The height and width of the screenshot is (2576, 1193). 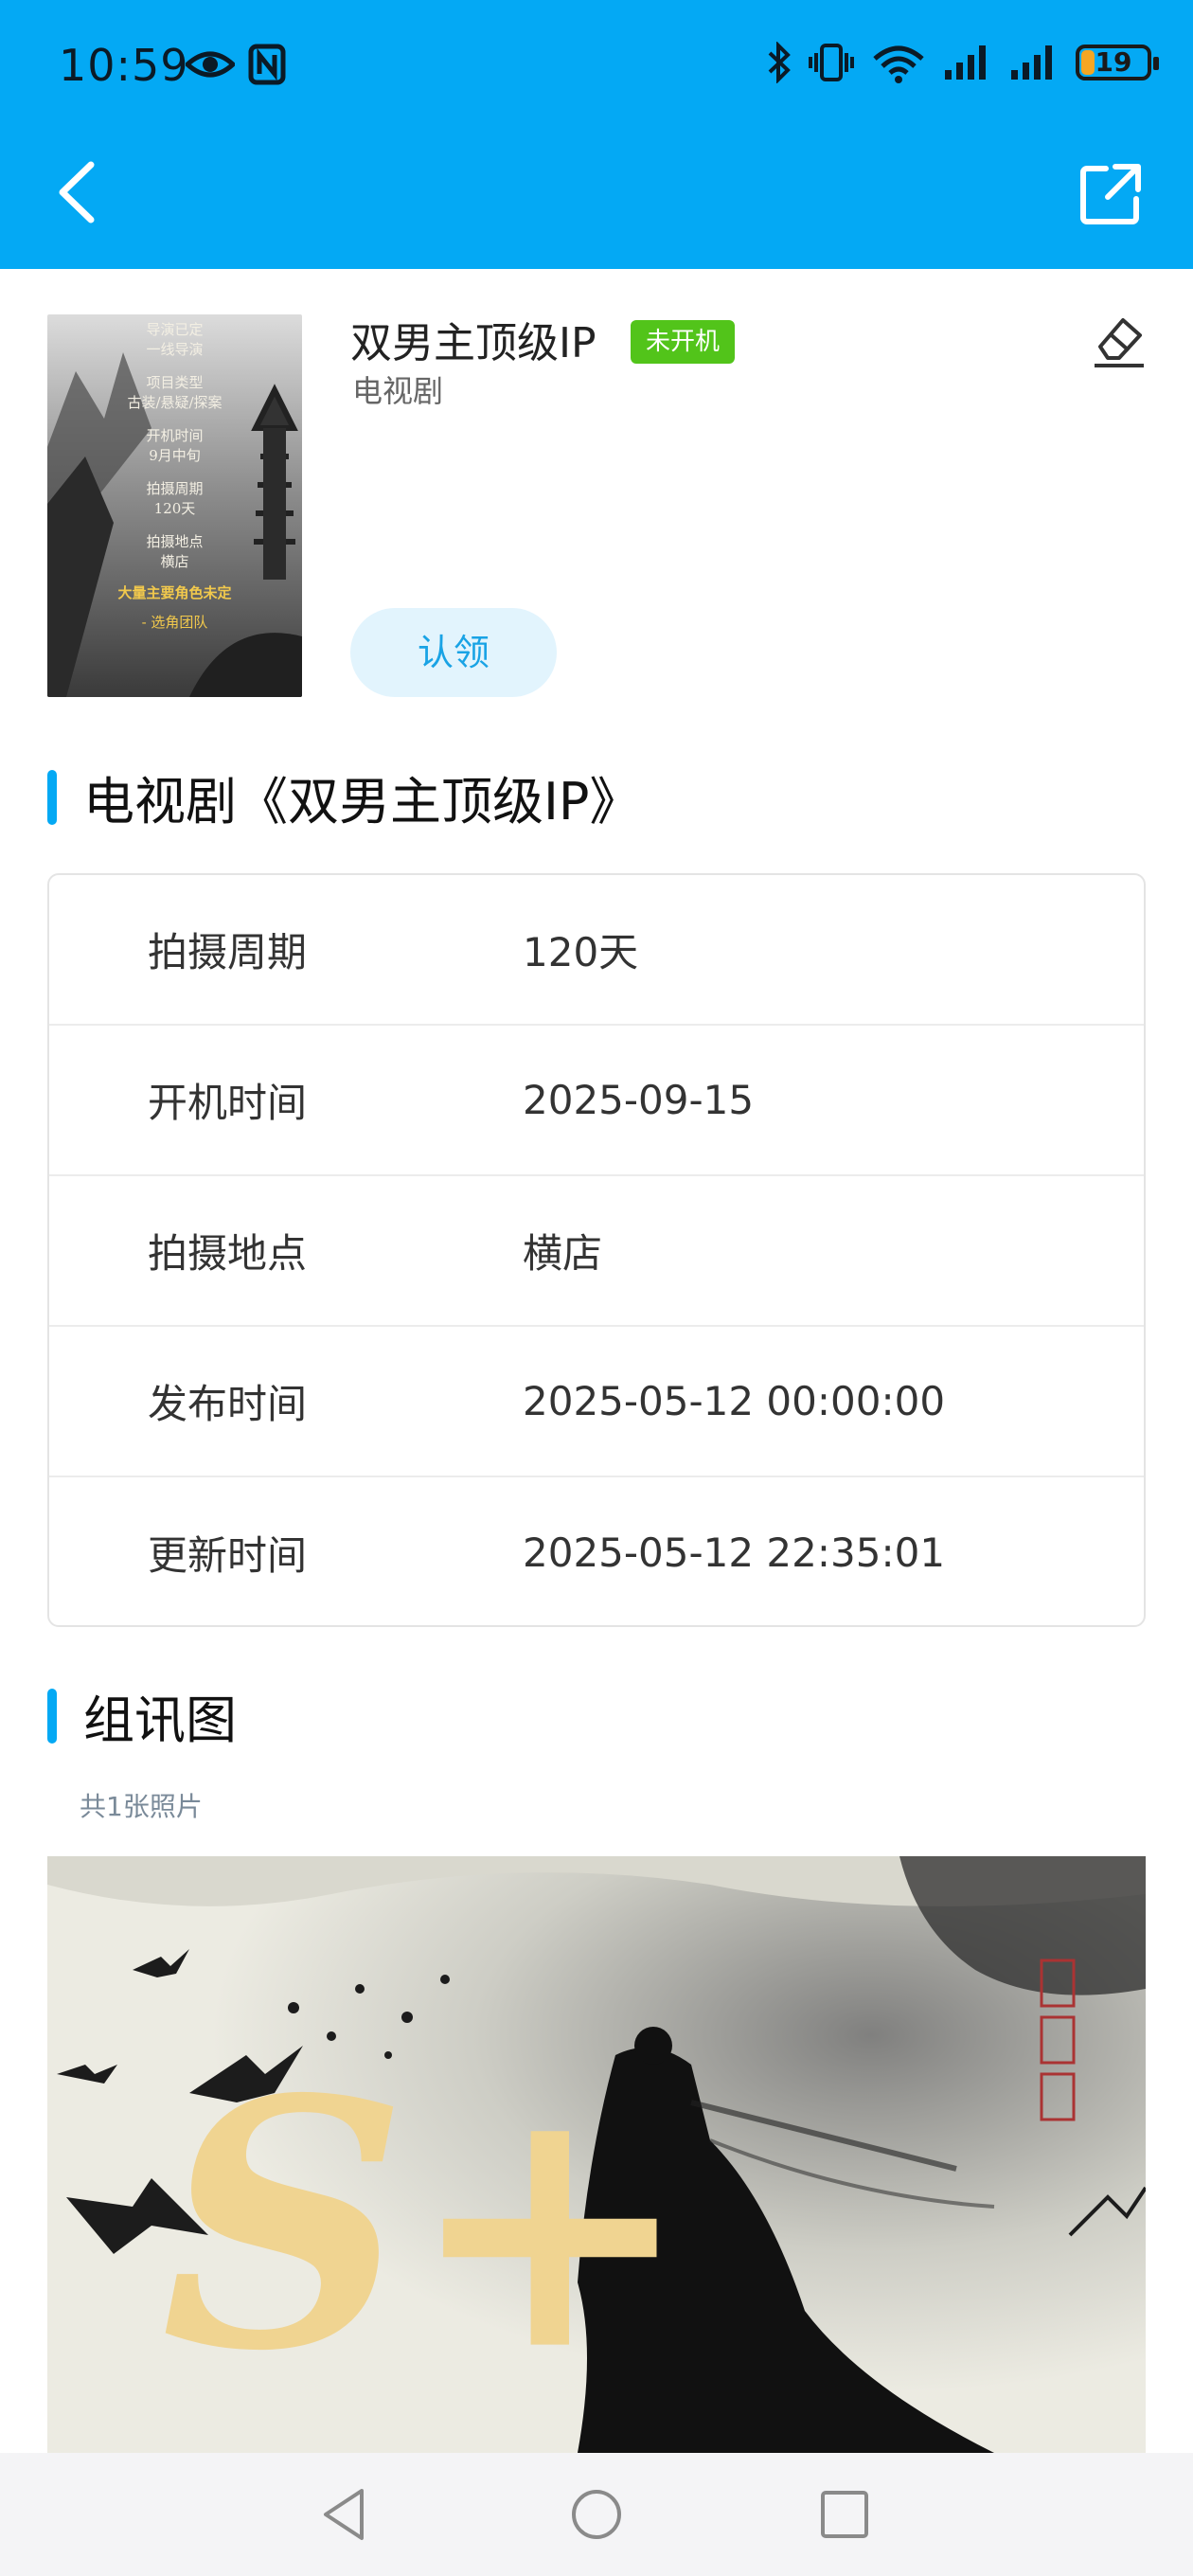 What do you see at coordinates (175, 435) in the screenshot?
I see `poster-line: 开机时间` at bounding box center [175, 435].